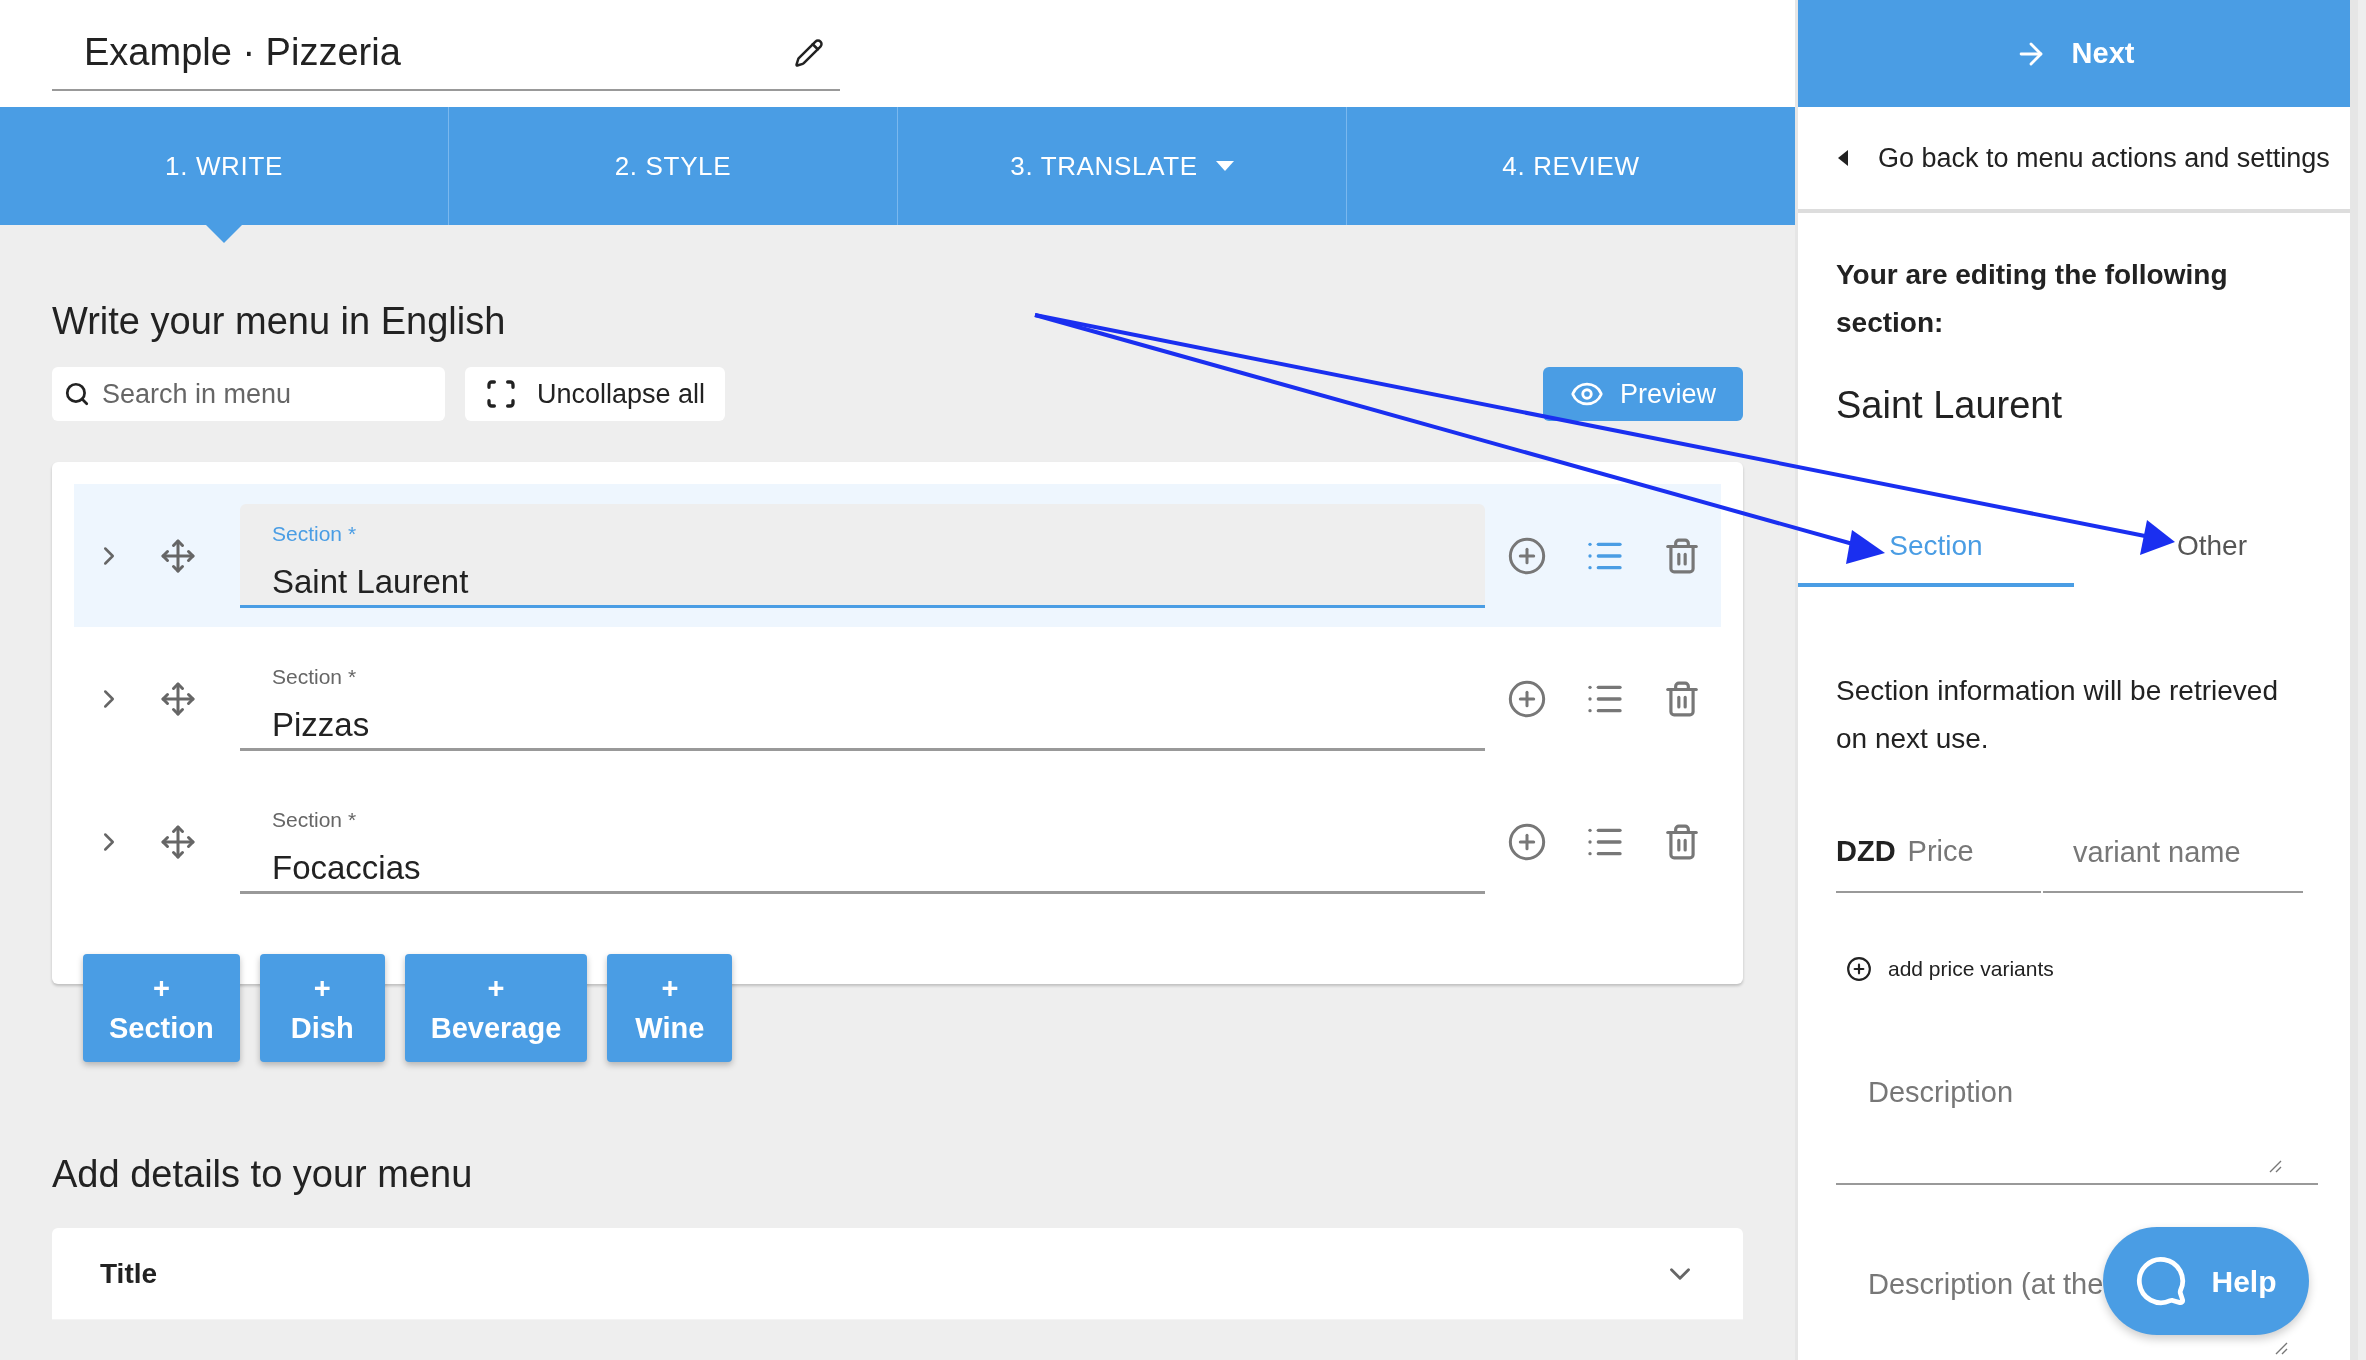  I want to click on section-name: Saint Laurent, so click(1950, 405).